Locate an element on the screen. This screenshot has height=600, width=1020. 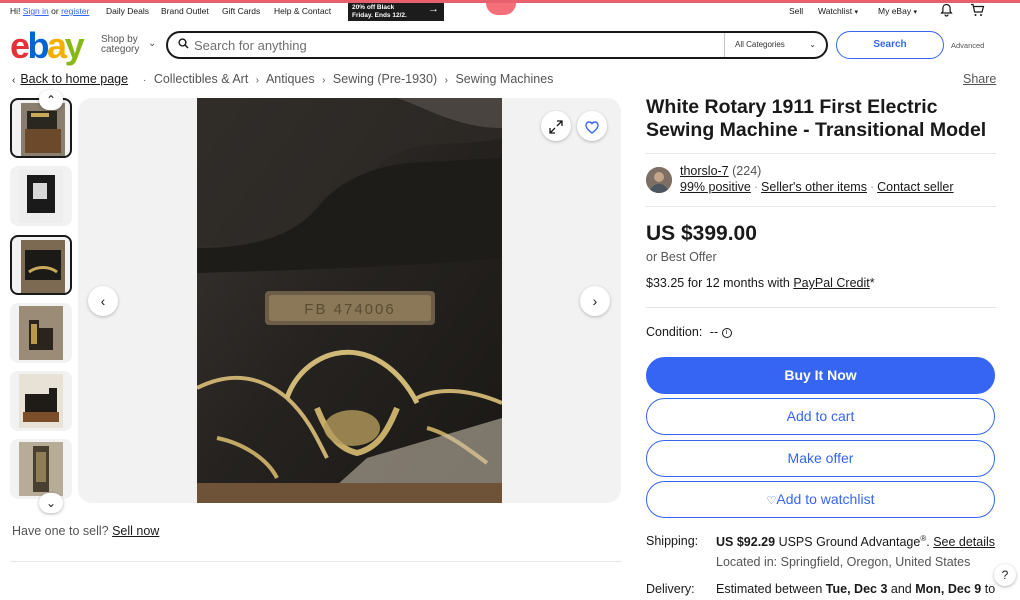
logo-letter-y: y is located at coordinates (74, 45).